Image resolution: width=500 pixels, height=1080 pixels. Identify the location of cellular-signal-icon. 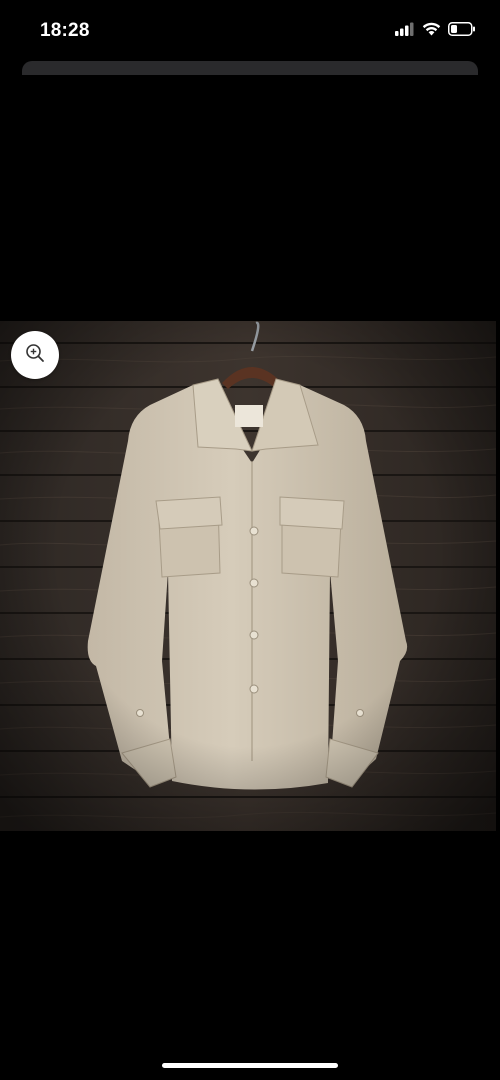
(405, 31).